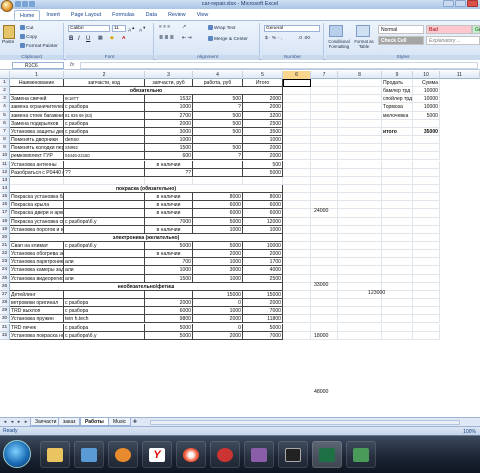  I want to click on excel-icon, so click(327, 454).